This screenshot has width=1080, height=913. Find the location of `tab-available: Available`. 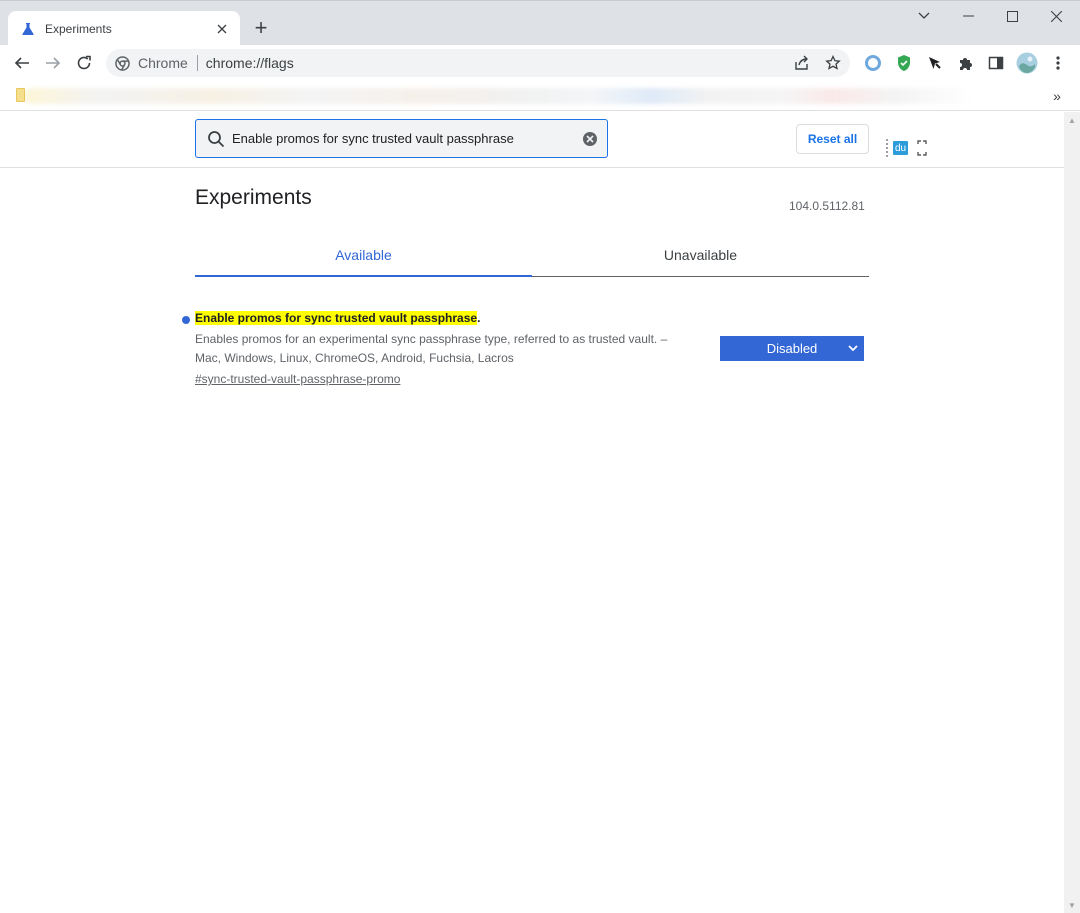

tab-available: Available is located at coordinates (363, 255).